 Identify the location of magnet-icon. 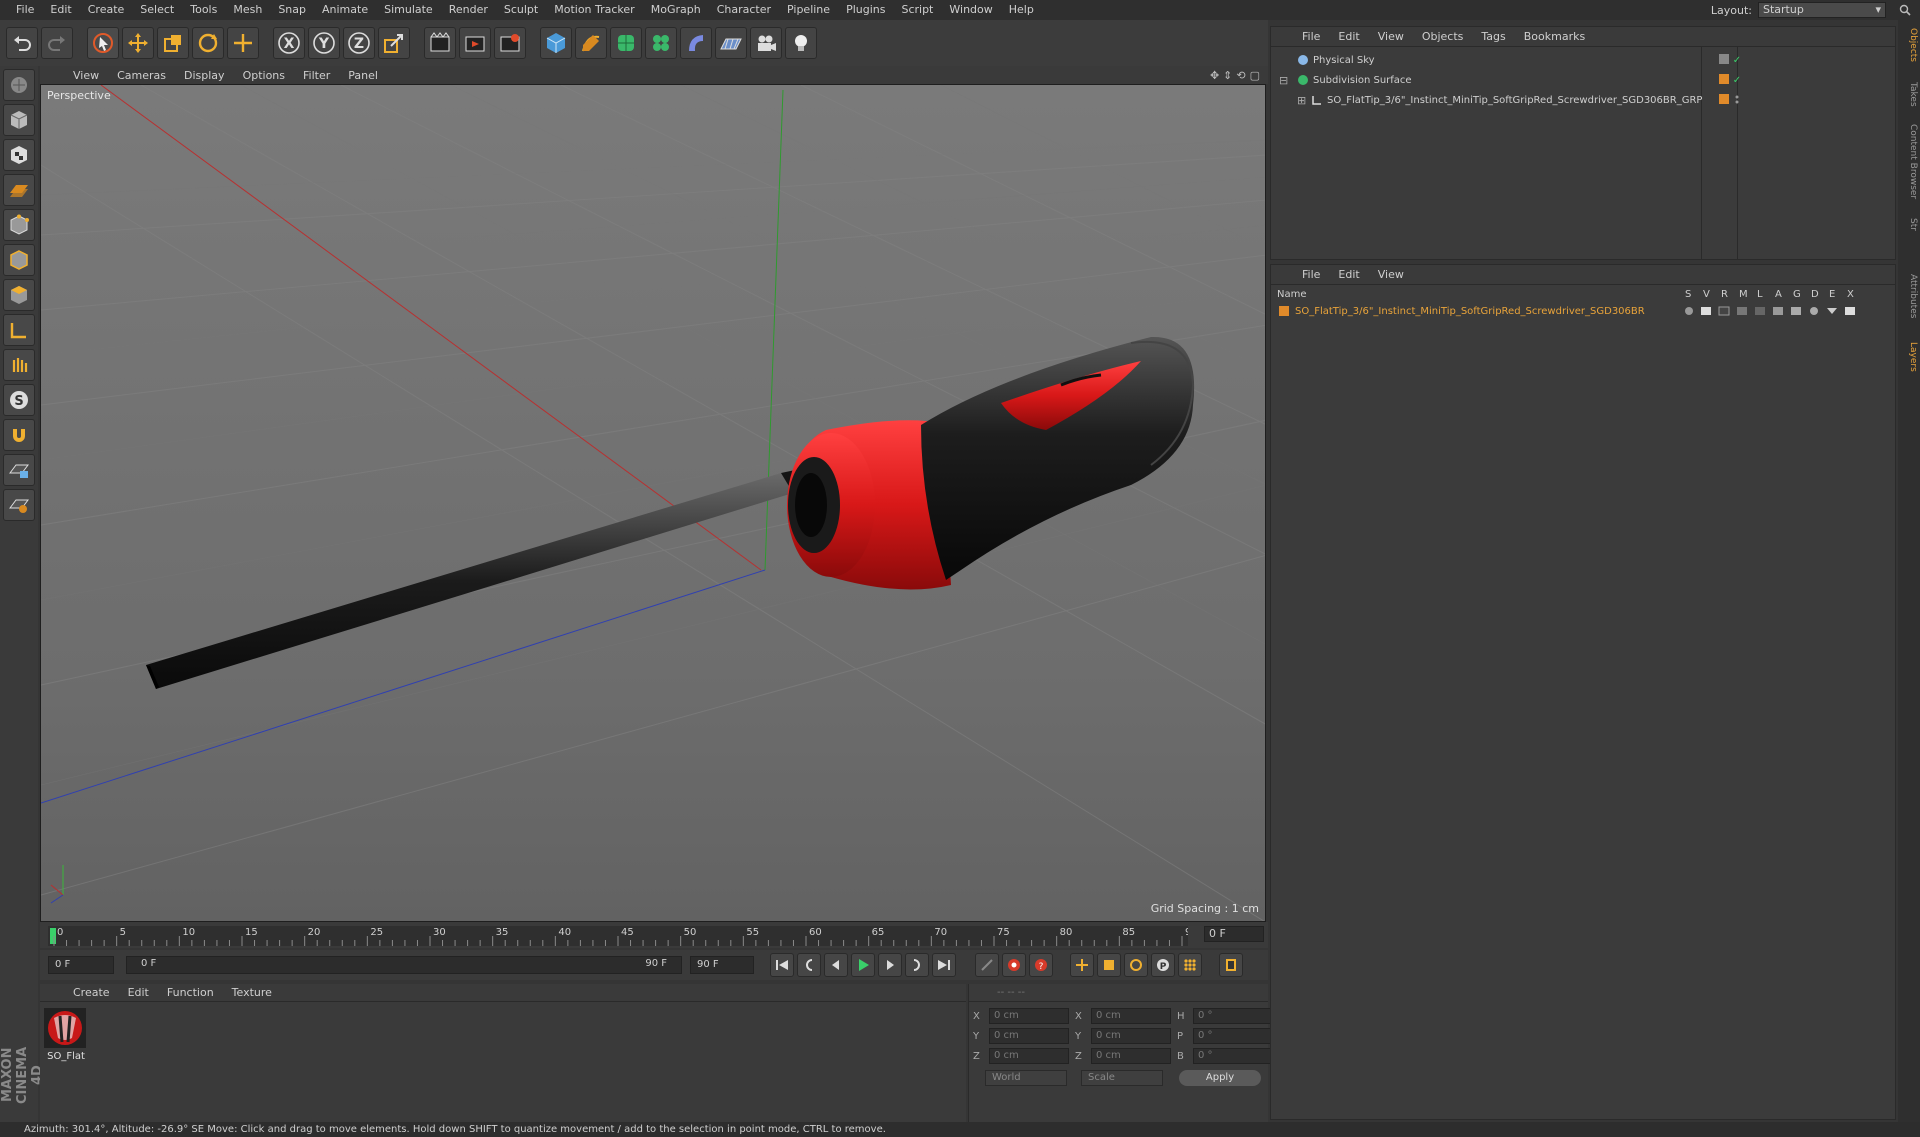
(19, 435).